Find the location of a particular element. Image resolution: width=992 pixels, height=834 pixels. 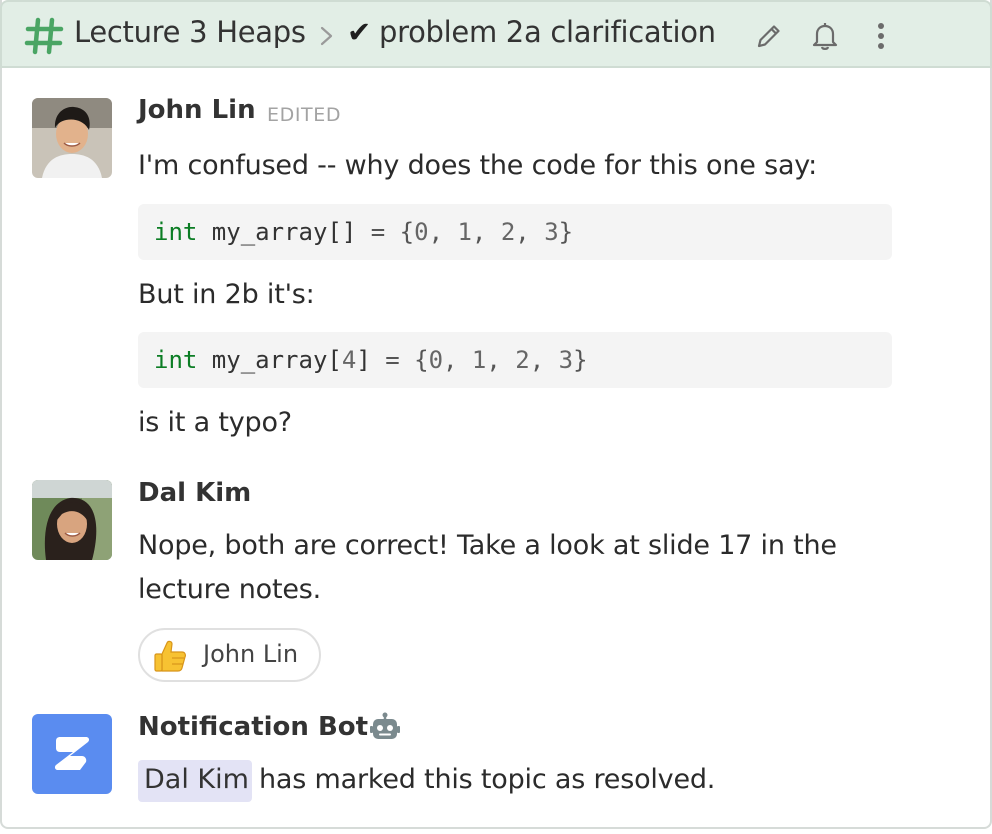

message-text: lecture notes. is located at coordinates (230, 589).